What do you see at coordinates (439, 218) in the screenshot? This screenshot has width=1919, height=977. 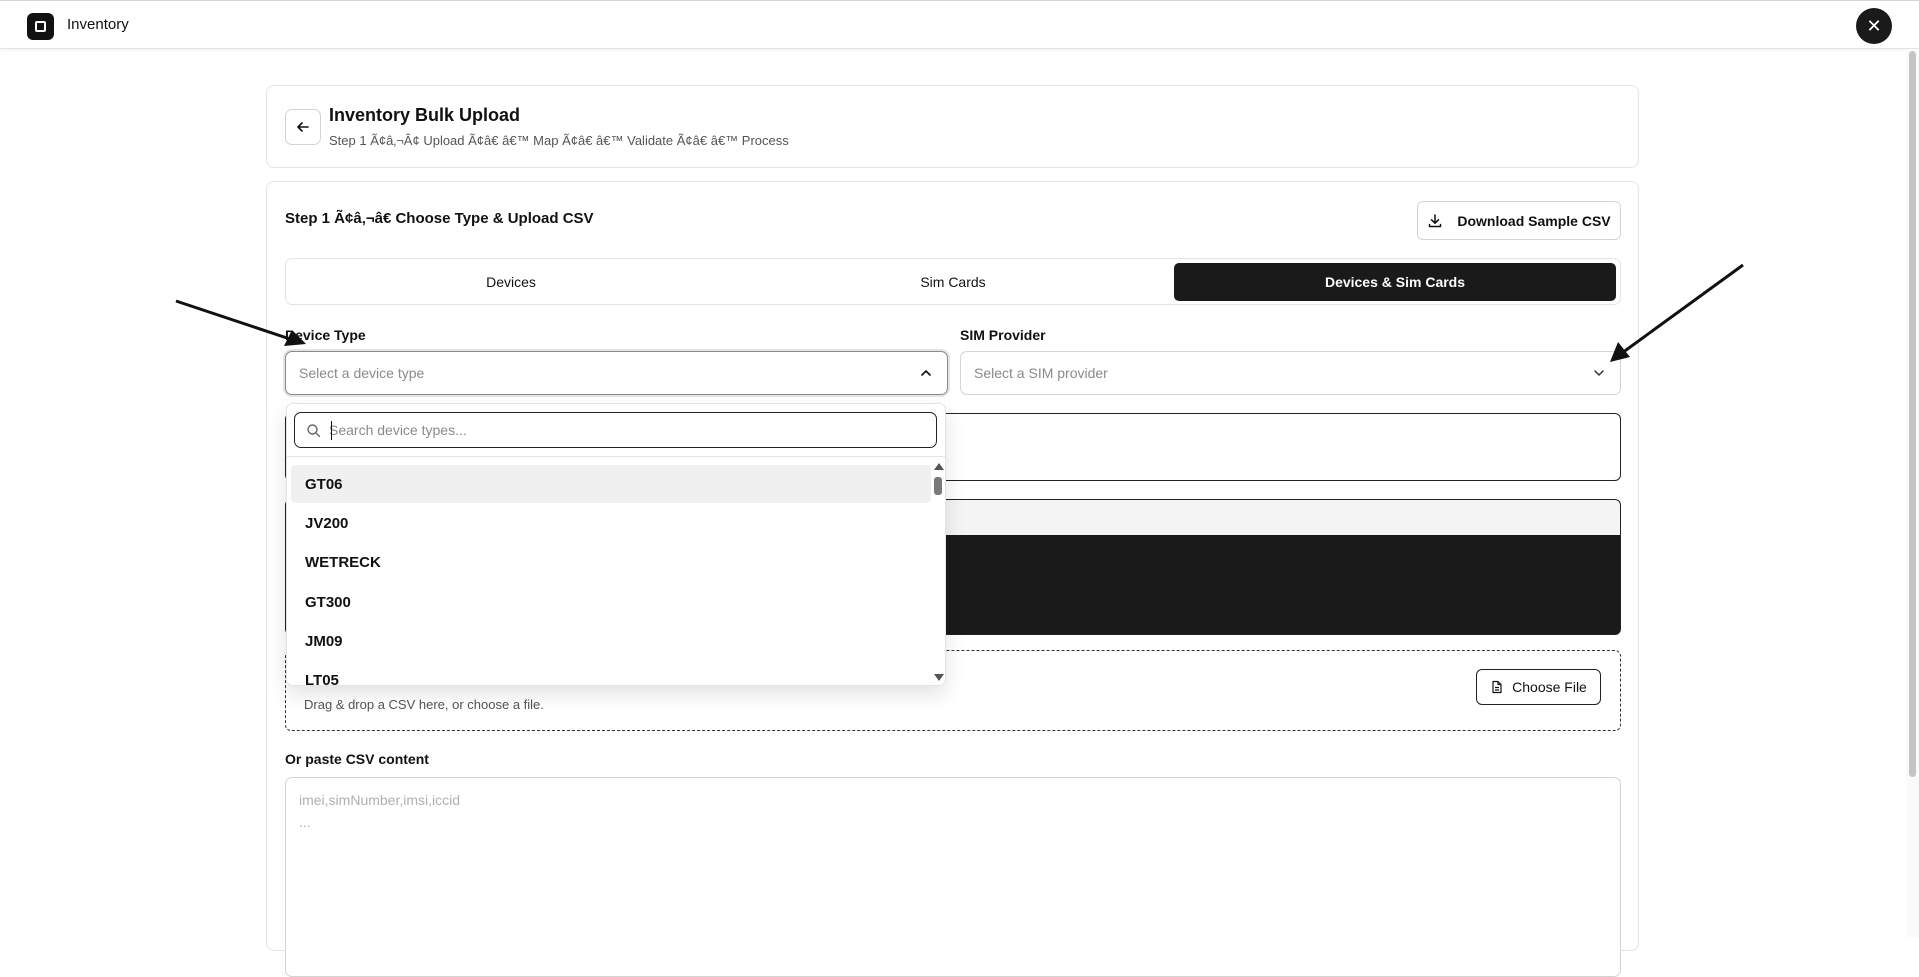 I see `step-title: Step 1 Ã¢â‚¬â€ Choose Type & Upload CSV` at bounding box center [439, 218].